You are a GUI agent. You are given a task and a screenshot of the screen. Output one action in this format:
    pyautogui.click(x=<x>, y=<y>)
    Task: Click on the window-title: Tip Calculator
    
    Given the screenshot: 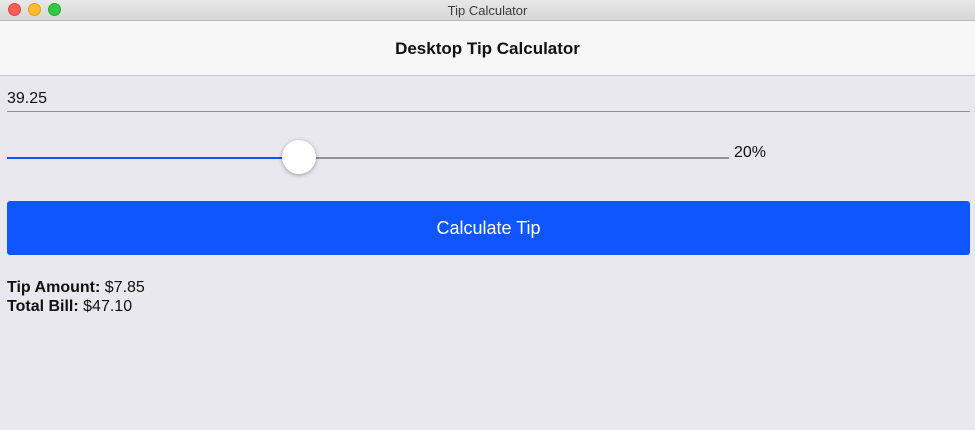 What is the action you would take?
    pyautogui.click(x=487, y=10)
    